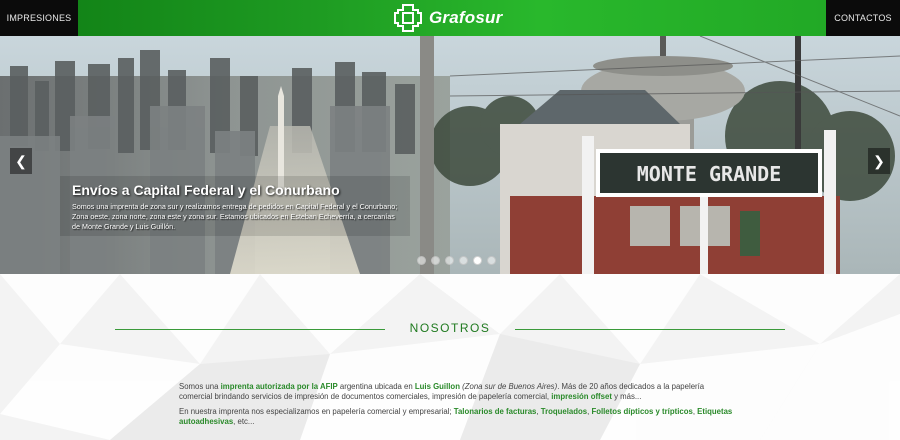 Image resolution: width=900 pixels, height=440 pixels. I want to click on troquelados-link: Troquelados, so click(564, 411).